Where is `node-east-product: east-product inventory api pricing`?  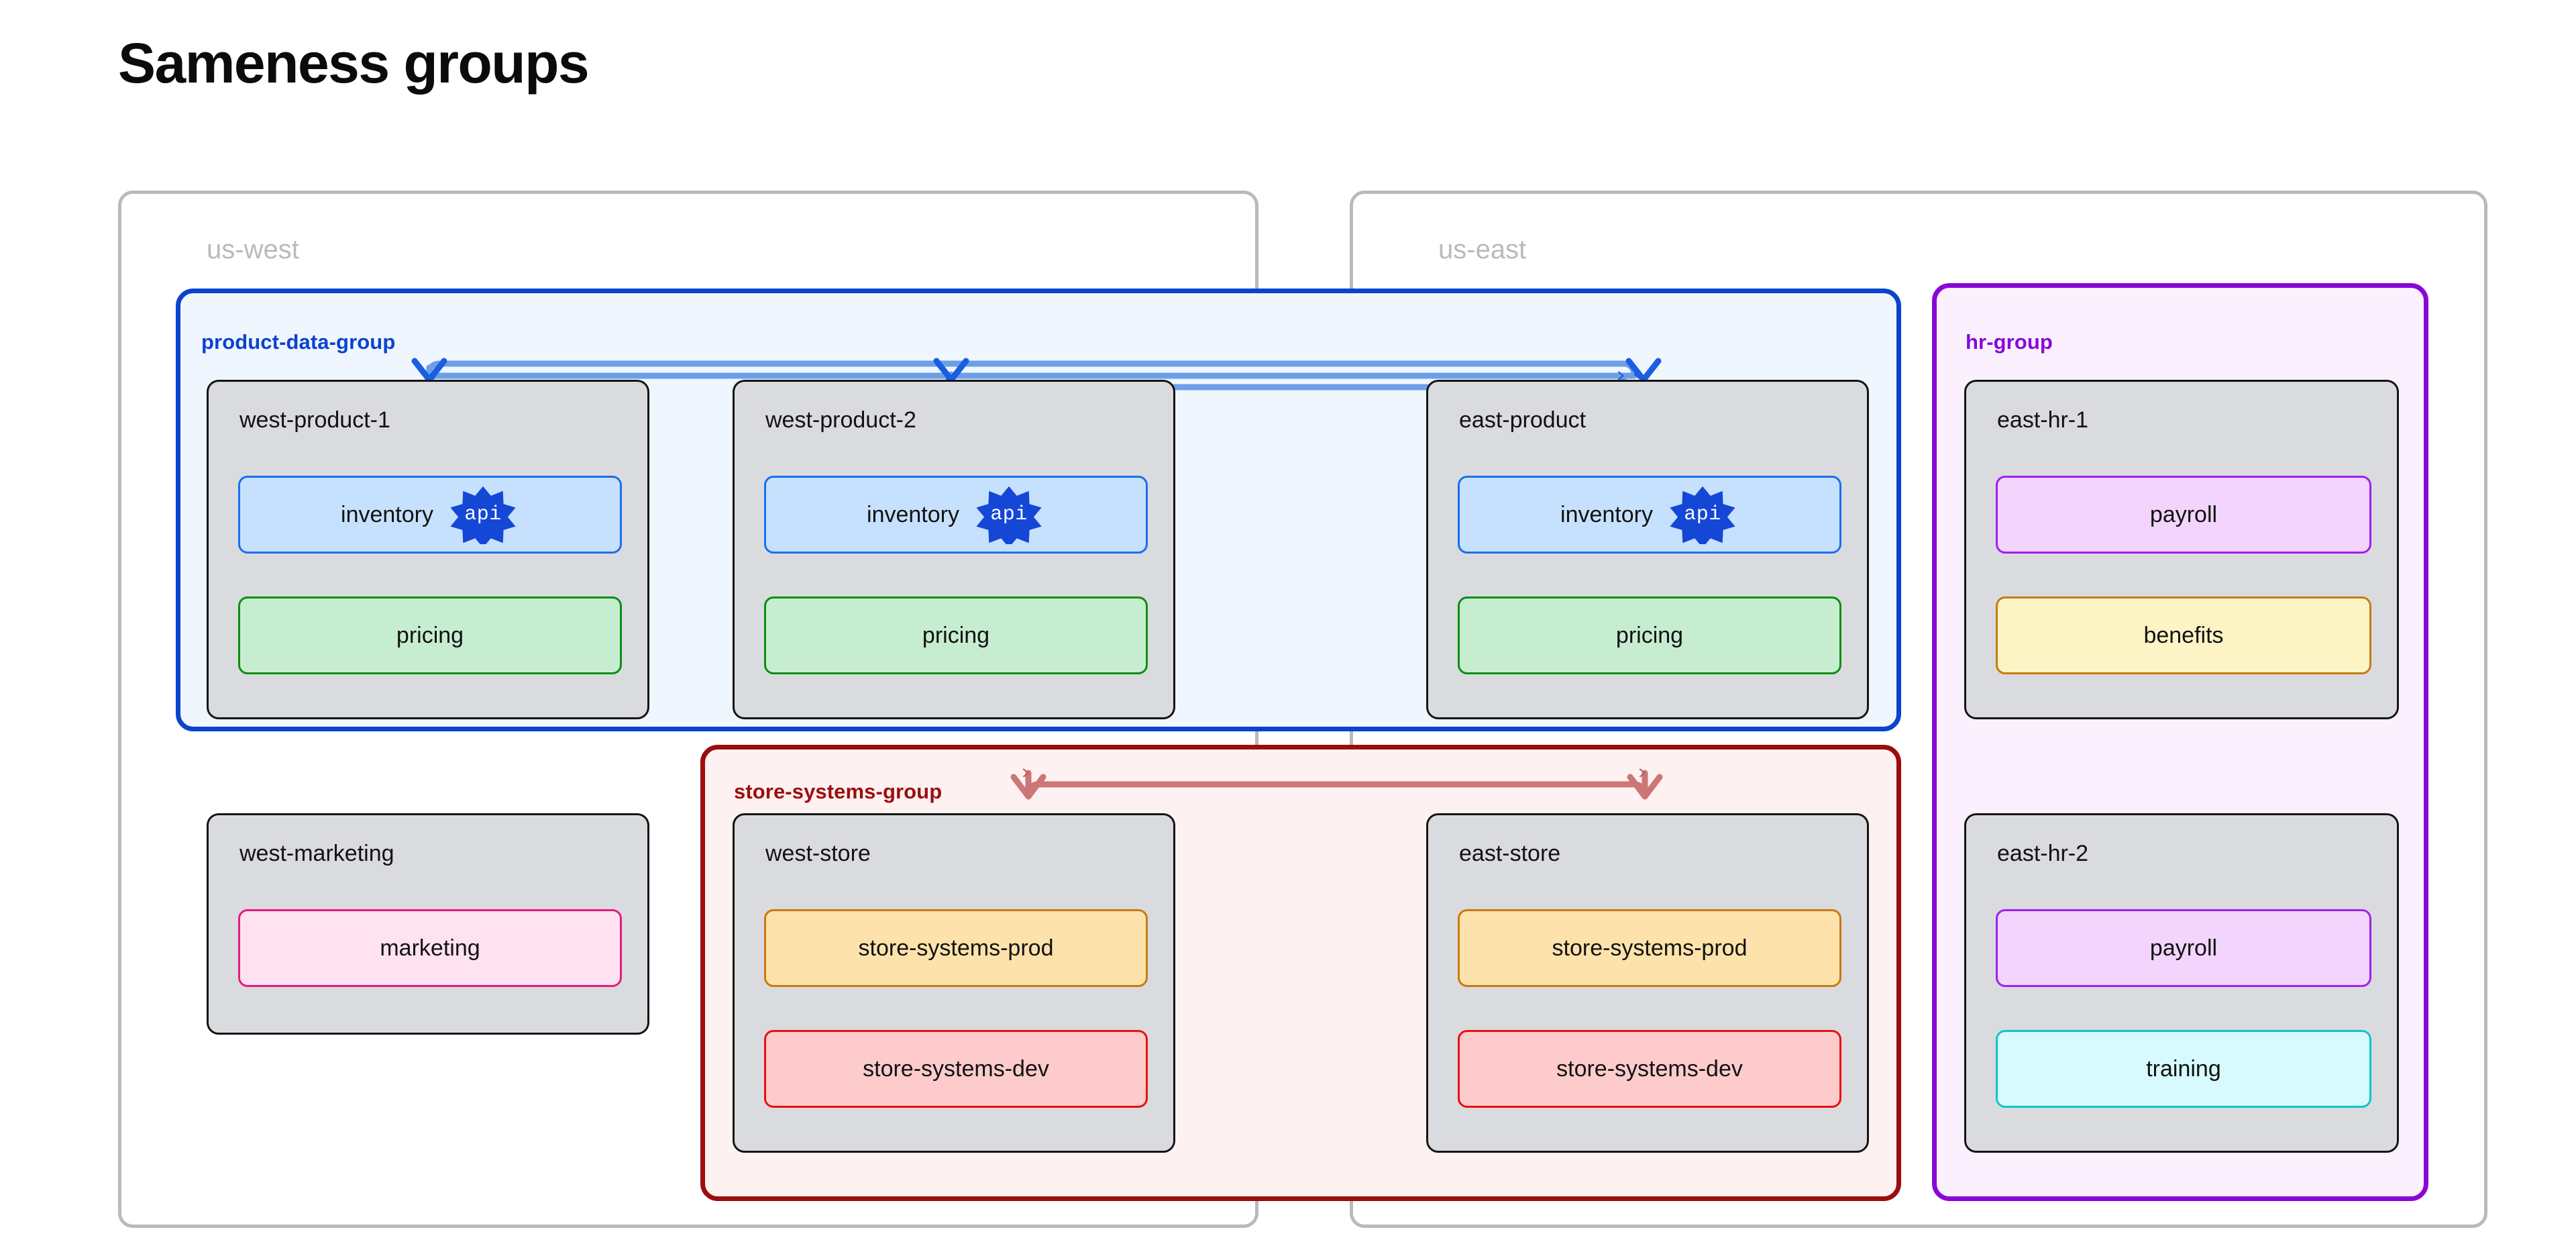 node-east-product: east-product inventory api pricing is located at coordinates (1647, 549).